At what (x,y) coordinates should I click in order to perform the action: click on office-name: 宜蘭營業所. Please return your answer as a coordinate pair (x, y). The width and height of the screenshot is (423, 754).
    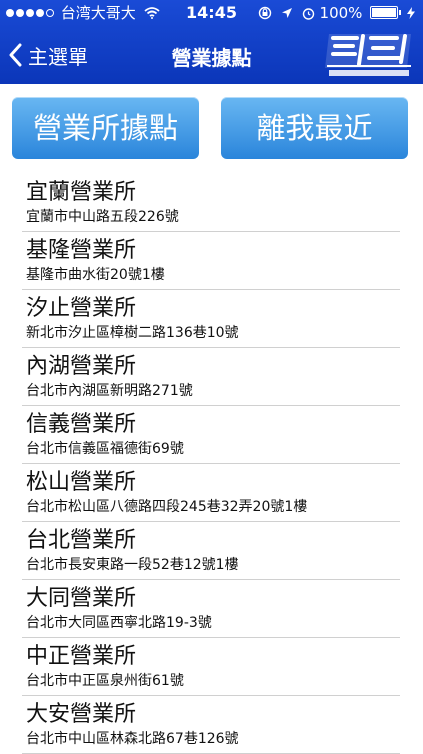
    Looking at the image, I should click on (81, 192).